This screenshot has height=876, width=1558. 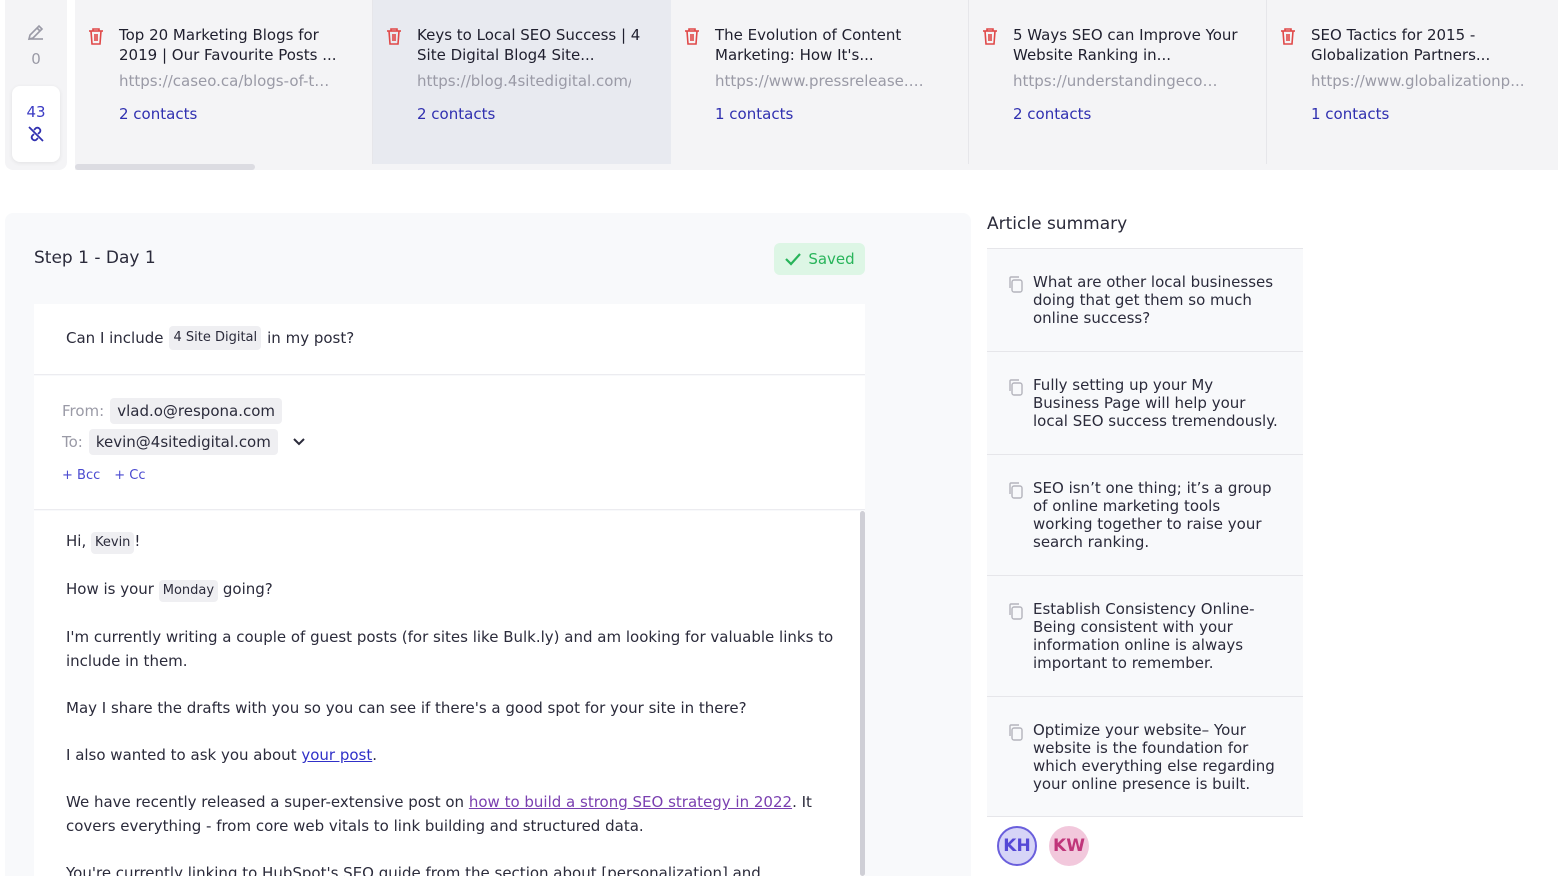 I want to click on pencil-counter: 0, so click(x=36, y=45).